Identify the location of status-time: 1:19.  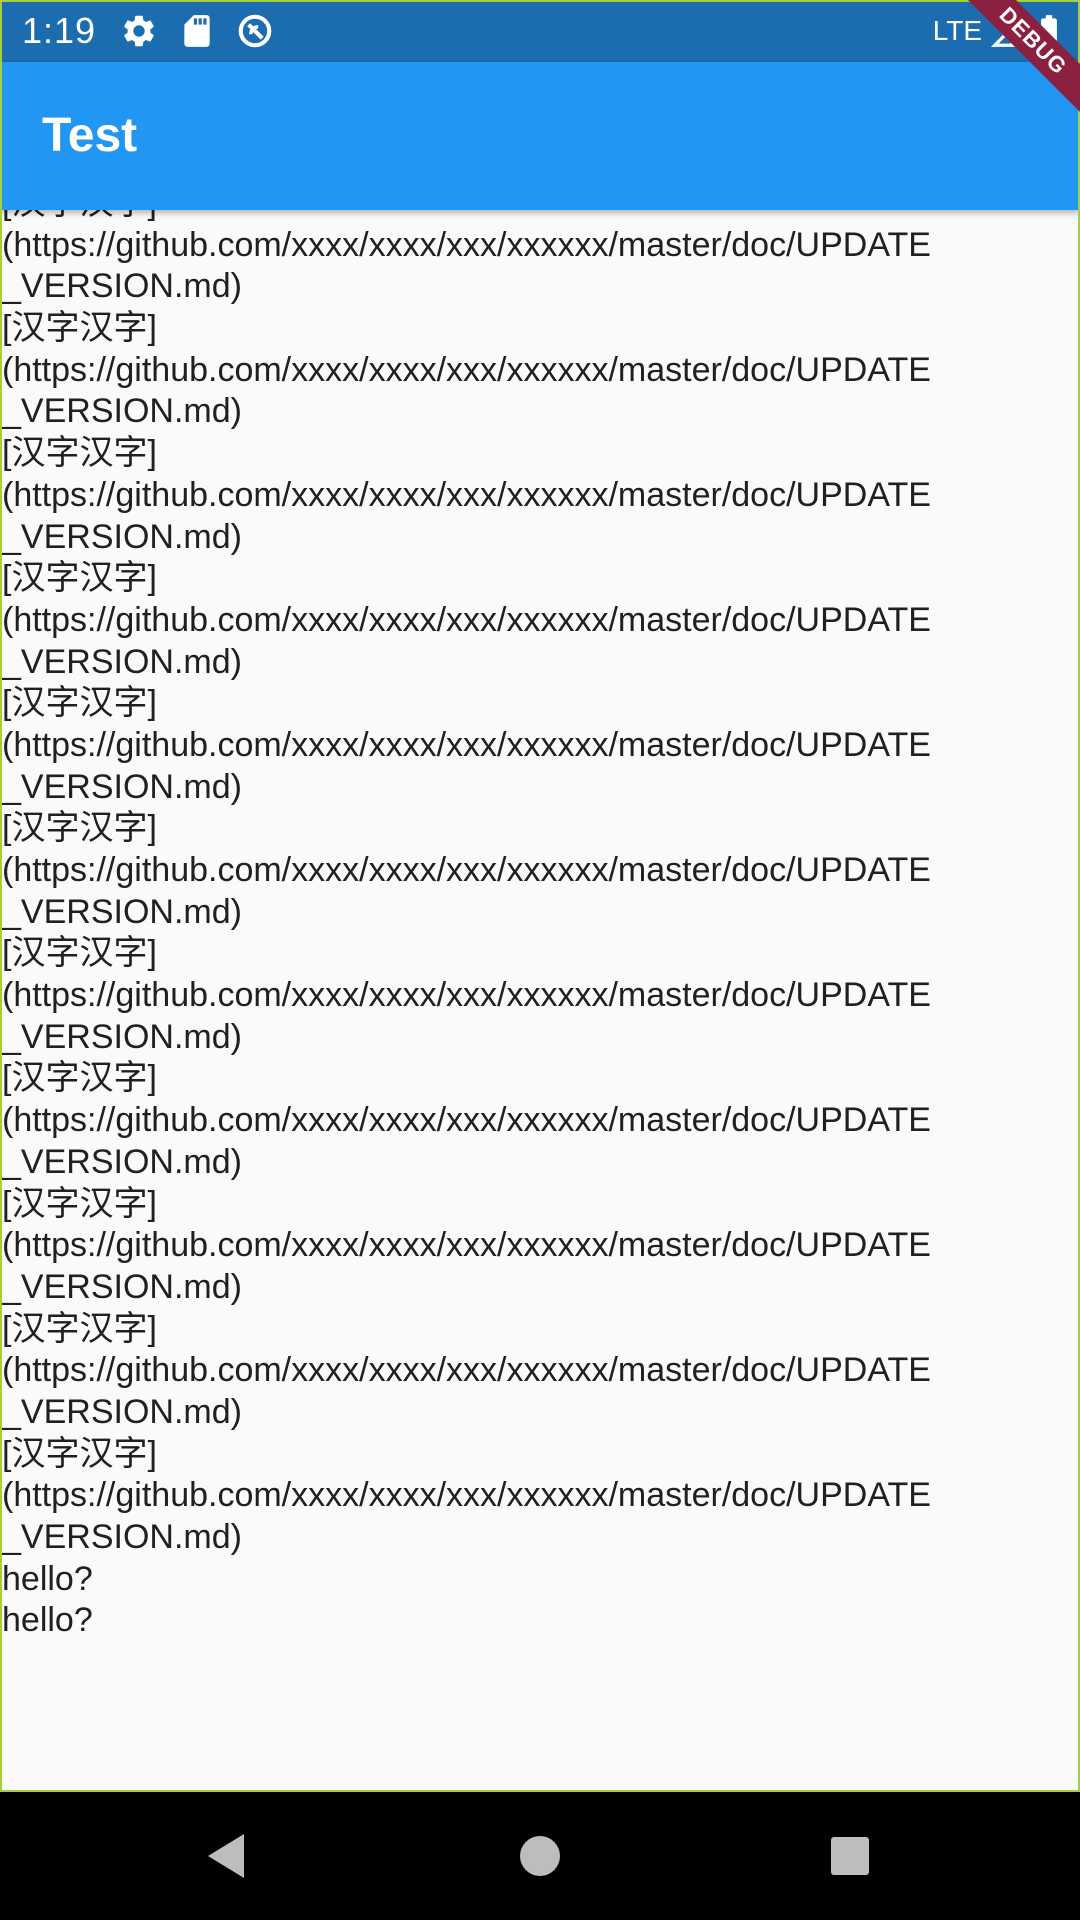
(59, 30).